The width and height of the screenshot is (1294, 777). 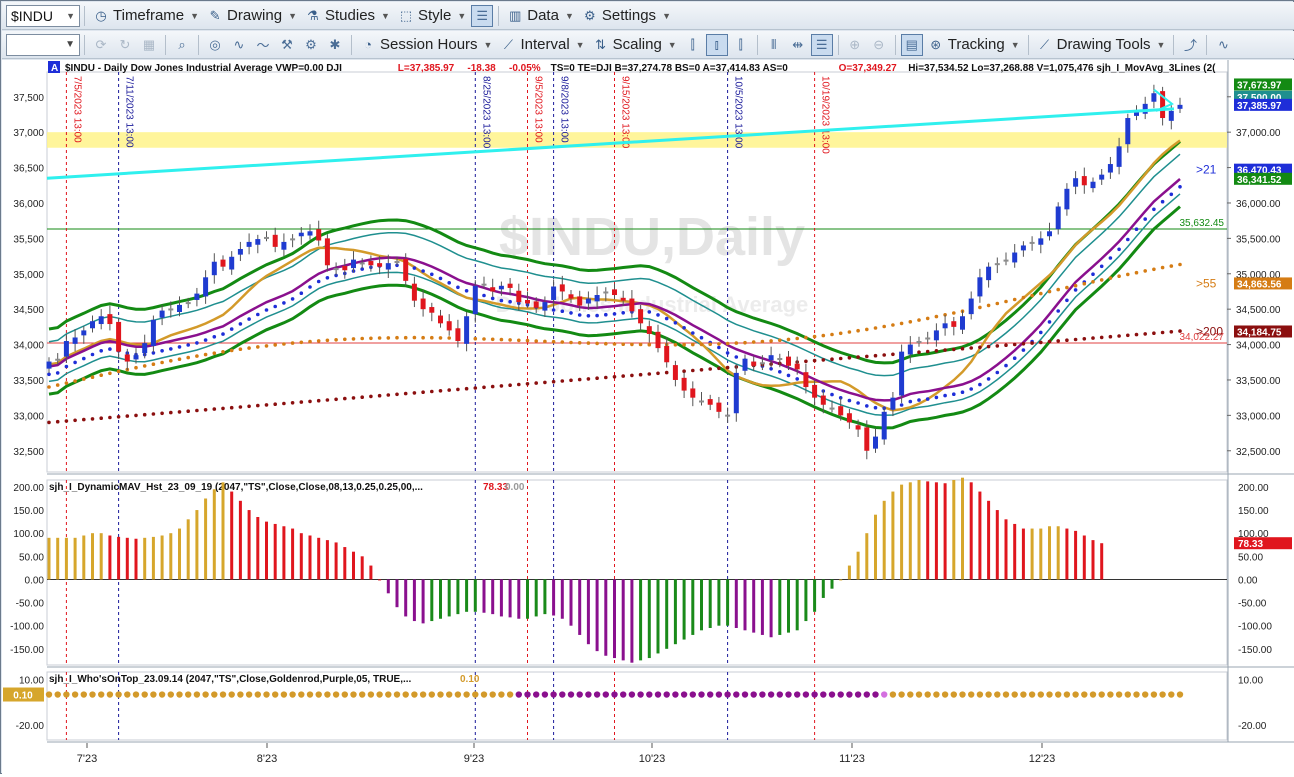 I want to click on tracking-menu: ⊛ Tracking ▼, so click(x=974, y=45).